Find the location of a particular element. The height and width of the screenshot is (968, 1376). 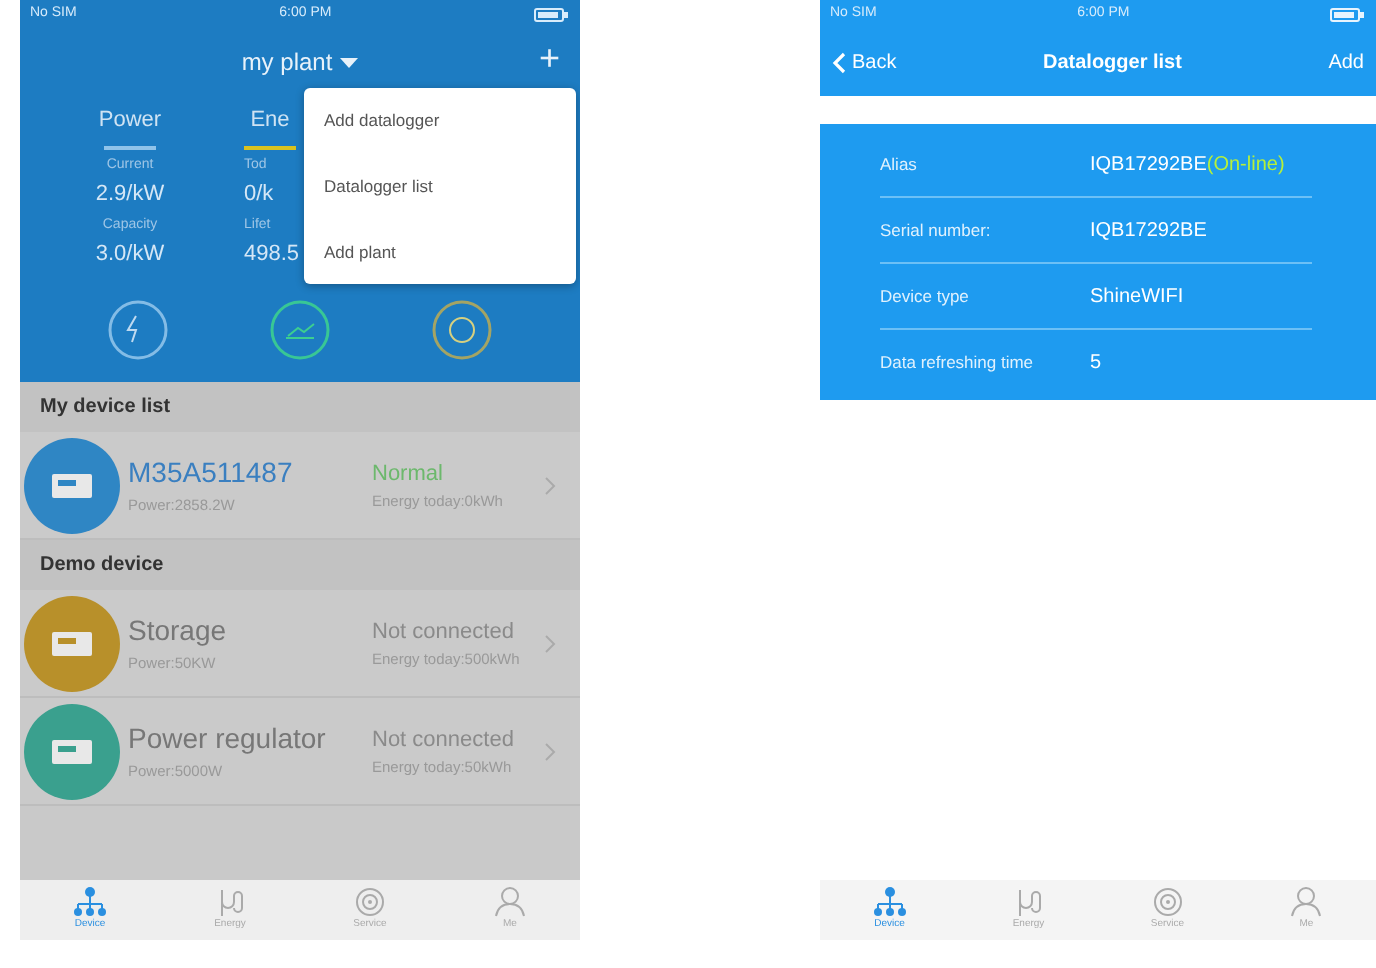

field-value: ShineWIFI is located at coordinates (1137, 297).